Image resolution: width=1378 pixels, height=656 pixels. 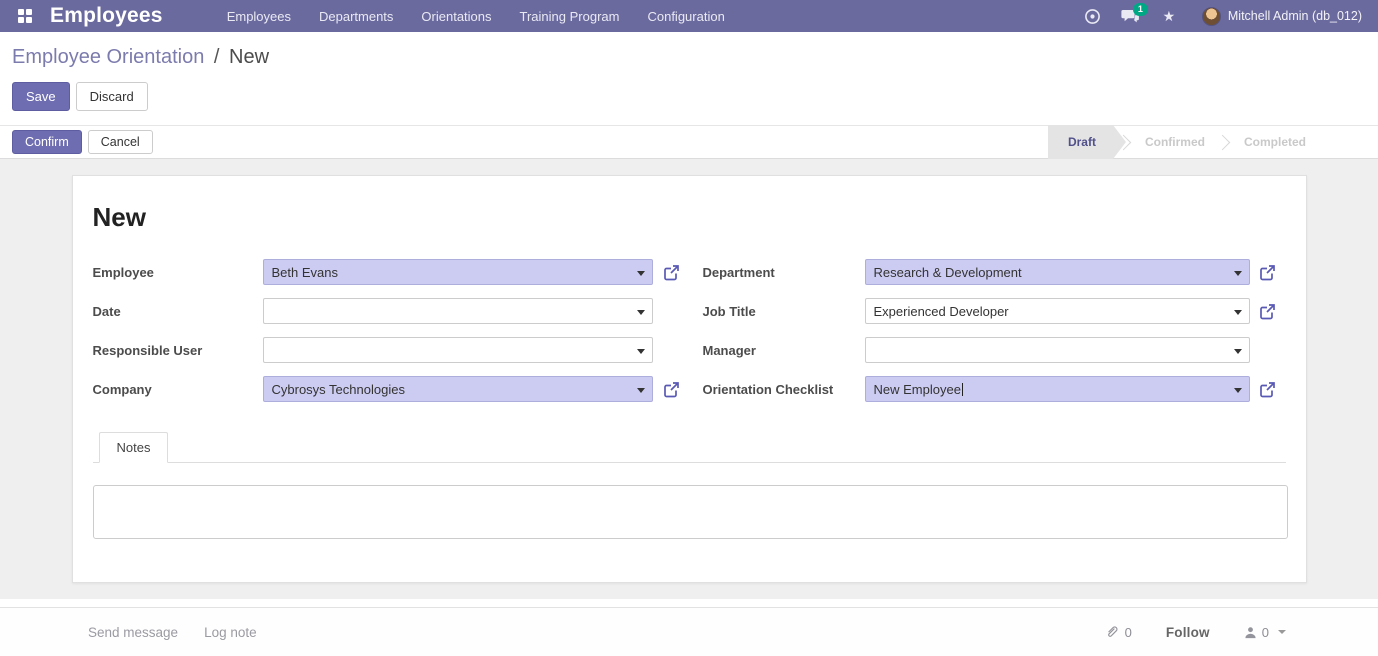 I want to click on label-company: Company, so click(x=122, y=389).